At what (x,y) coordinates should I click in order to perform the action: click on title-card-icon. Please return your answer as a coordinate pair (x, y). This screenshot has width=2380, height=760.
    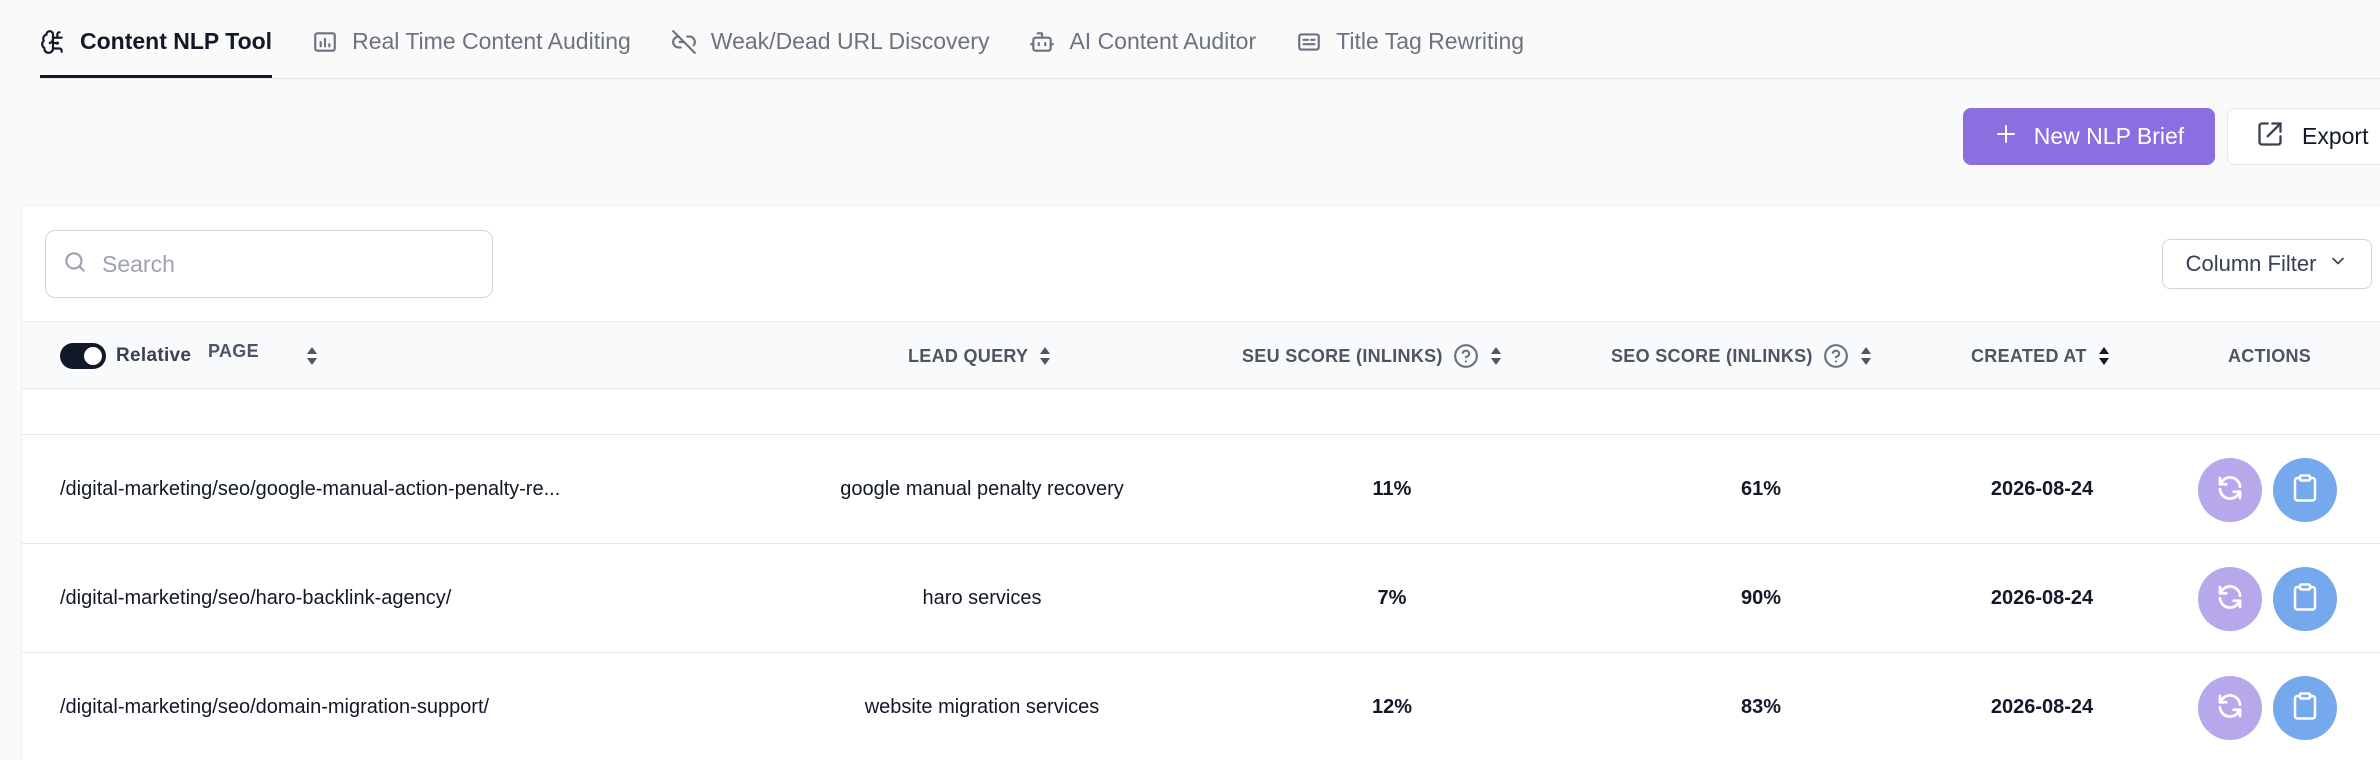
    Looking at the image, I should click on (1309, 42).